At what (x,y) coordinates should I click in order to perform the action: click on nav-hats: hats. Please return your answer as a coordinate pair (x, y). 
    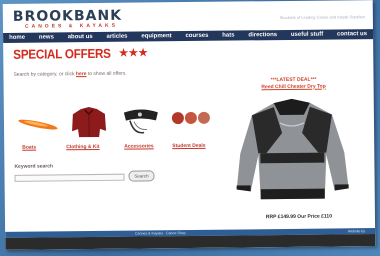
    Looking at the image, I should click on (228, 36).